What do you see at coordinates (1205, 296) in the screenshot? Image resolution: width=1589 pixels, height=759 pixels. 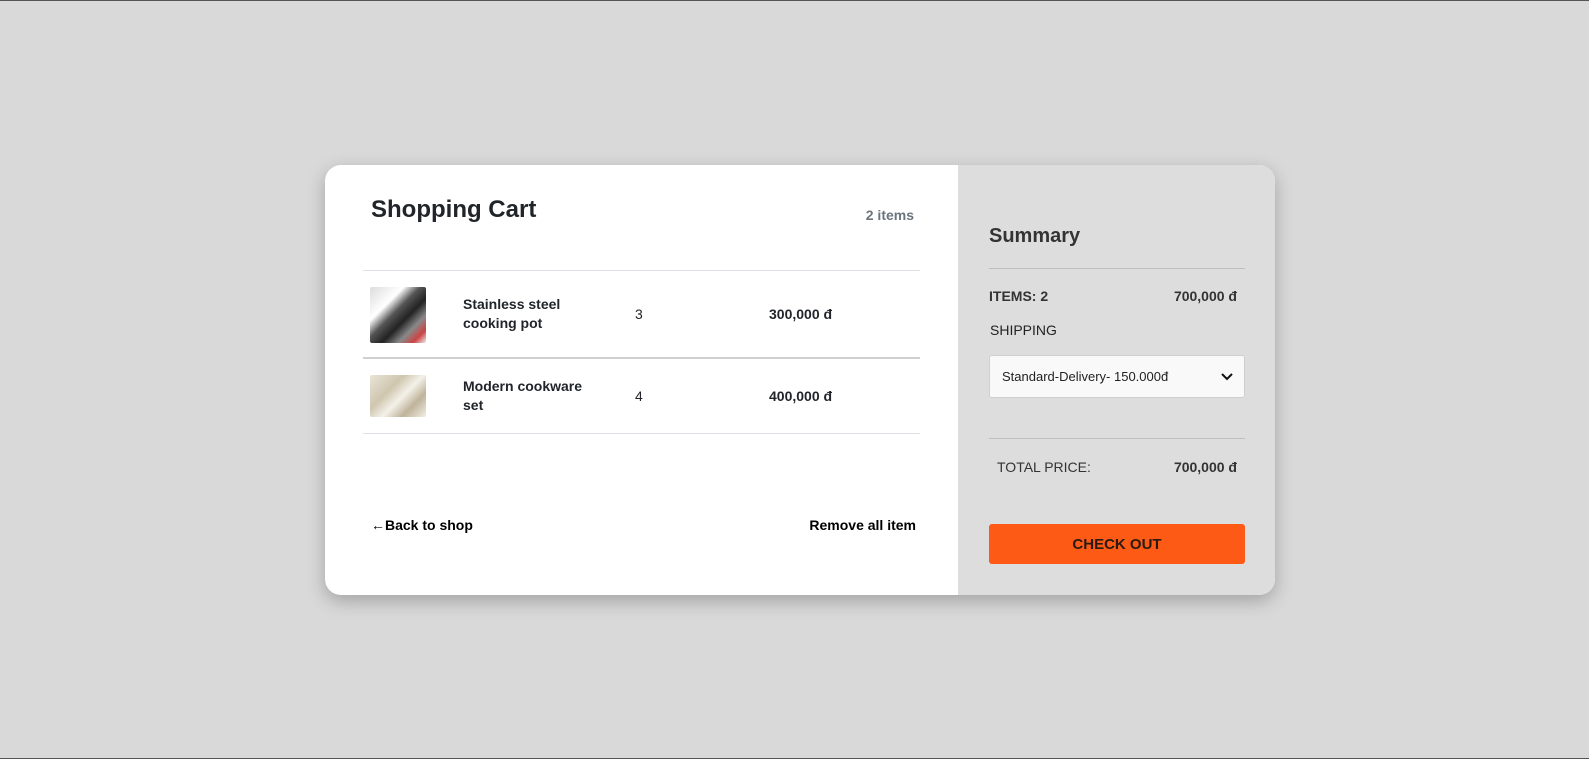 I see `summary-items-value: 700,000 đ` at bounding box center [1205, 296].